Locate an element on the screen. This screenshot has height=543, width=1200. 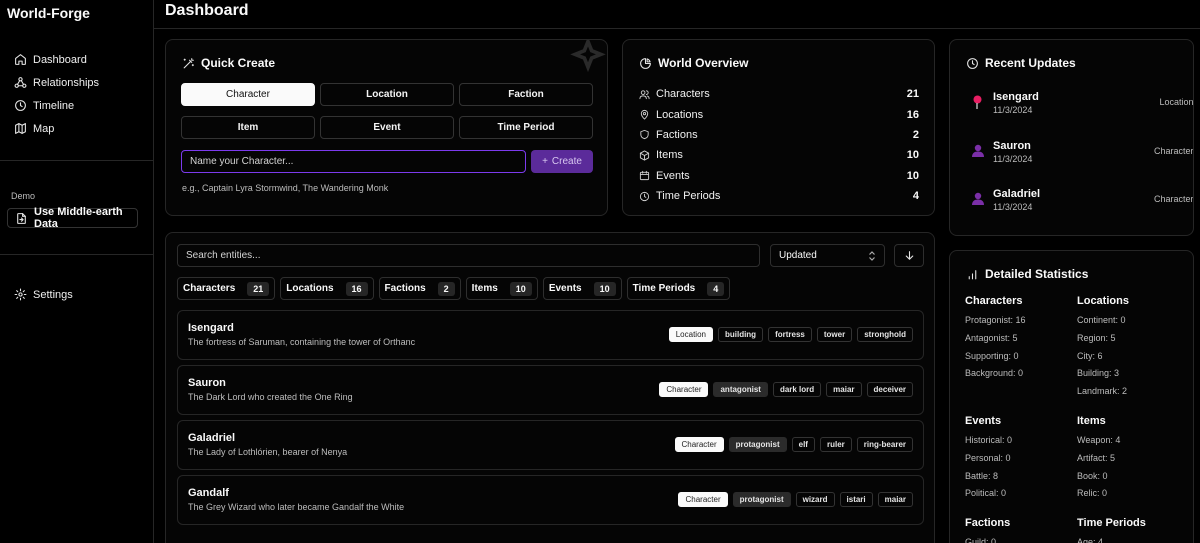
map-pin-icon is located at coordinates (644, 114).